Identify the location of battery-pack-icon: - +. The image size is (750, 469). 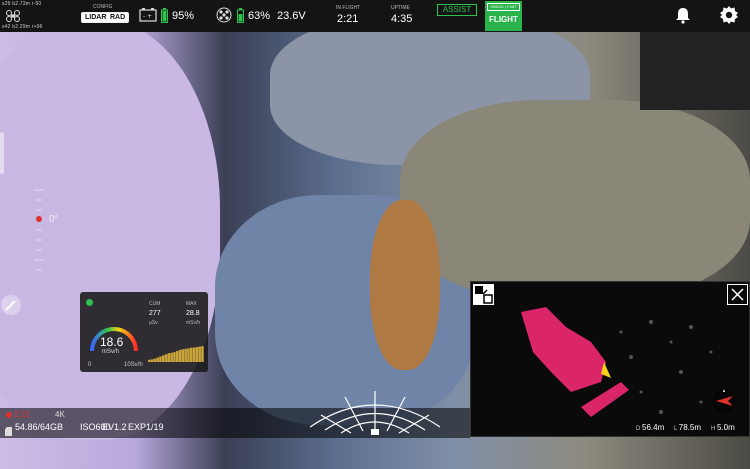
(148, 17).